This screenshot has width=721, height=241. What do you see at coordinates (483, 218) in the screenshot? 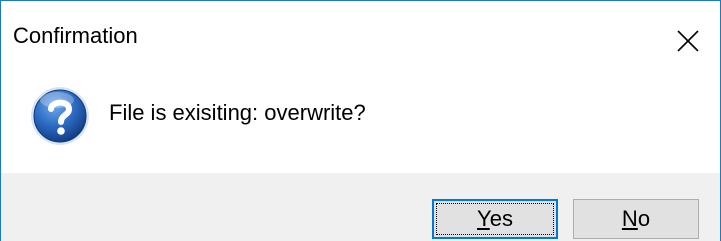
I see `yes-accelerator: Y` at bounding box center [483, 218].